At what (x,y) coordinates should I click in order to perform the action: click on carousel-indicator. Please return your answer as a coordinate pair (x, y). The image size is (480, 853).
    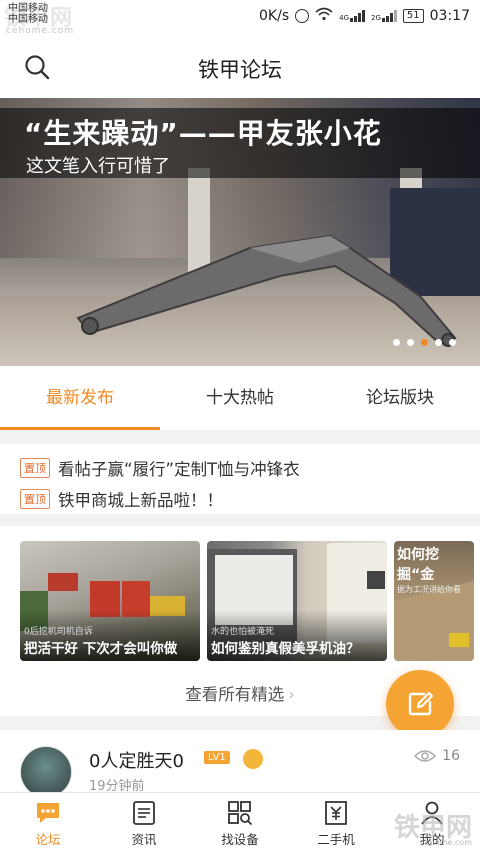
    Looking at the image, I should click on (424, 342).